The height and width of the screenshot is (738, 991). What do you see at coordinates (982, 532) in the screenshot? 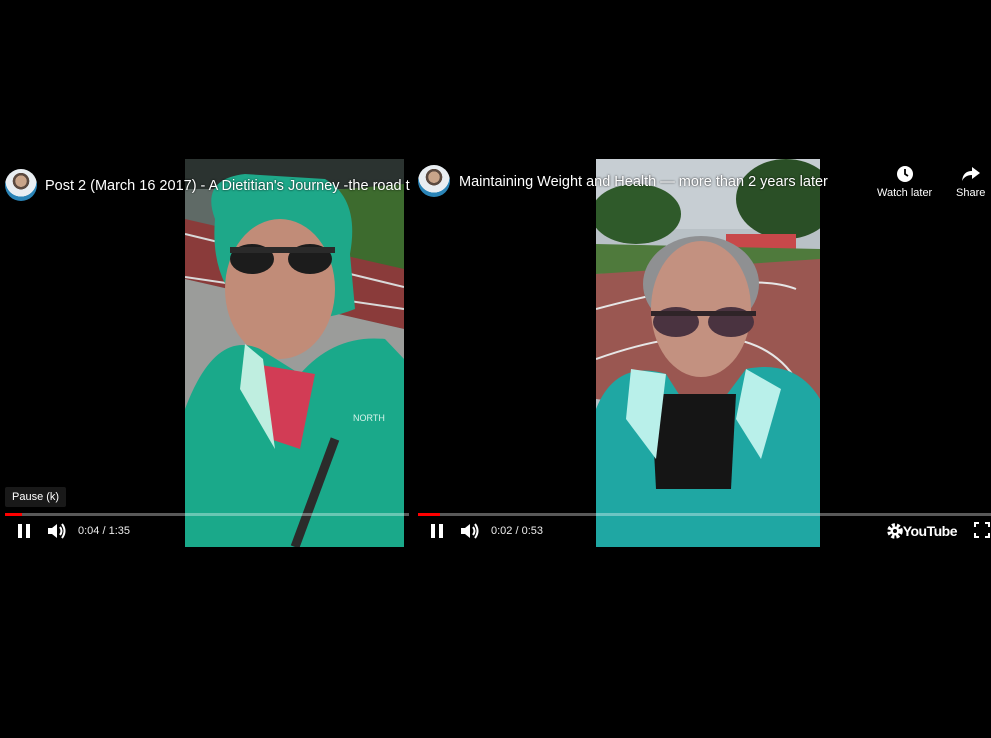
I see `fullscreen-icon` at bounding box center [982, 532].